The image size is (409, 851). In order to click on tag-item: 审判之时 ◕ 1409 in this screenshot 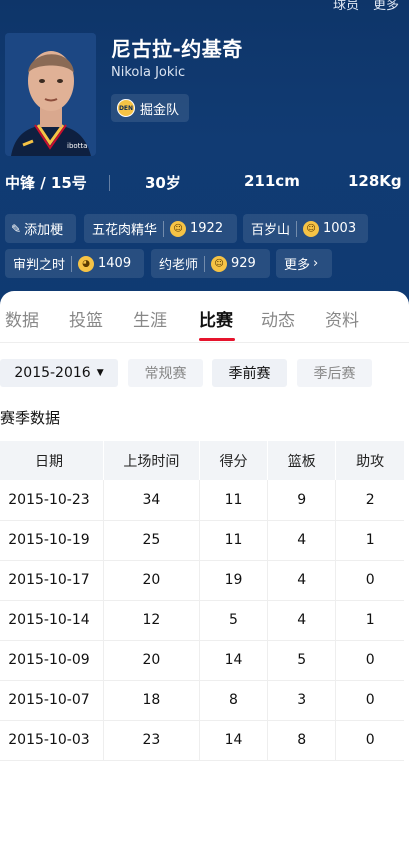, I will do `click(74, 263)`.